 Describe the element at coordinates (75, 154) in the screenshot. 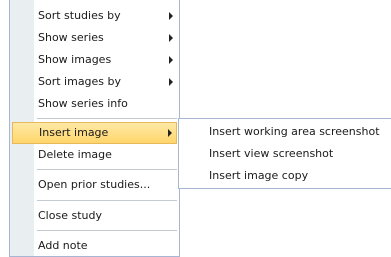

I see `menu-item-label: Delete image` at that location.